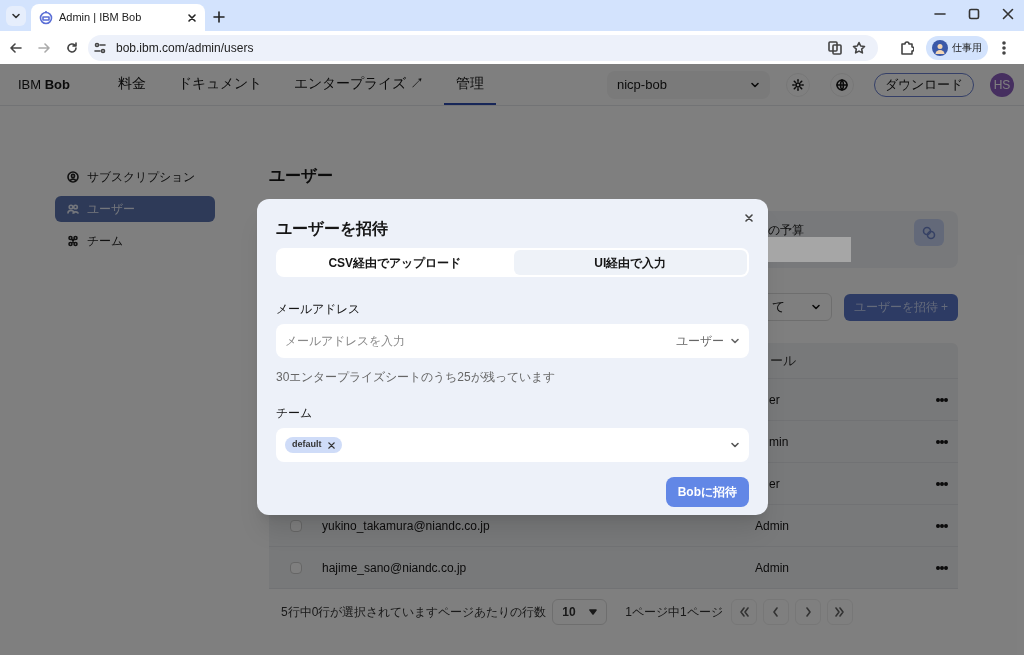  Describe the element at coordinates (1002, 84) in the screenshot. I see `user-avatar: HS` at that location.